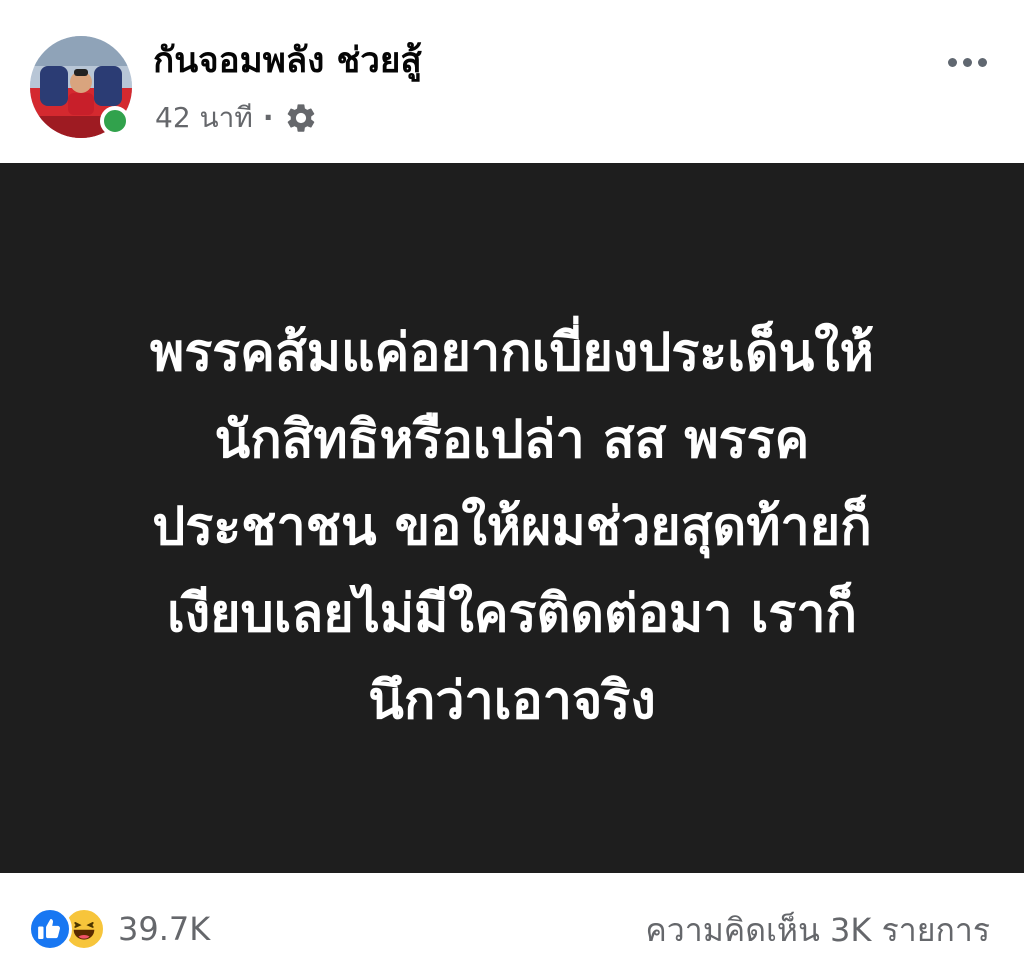 This screenshot has width=1024, height=971. Describe the element at coordinates (817, 930) in the screenshot. I see `comments-count-link: ความคิดเห็น 3K รายการ` at that location.